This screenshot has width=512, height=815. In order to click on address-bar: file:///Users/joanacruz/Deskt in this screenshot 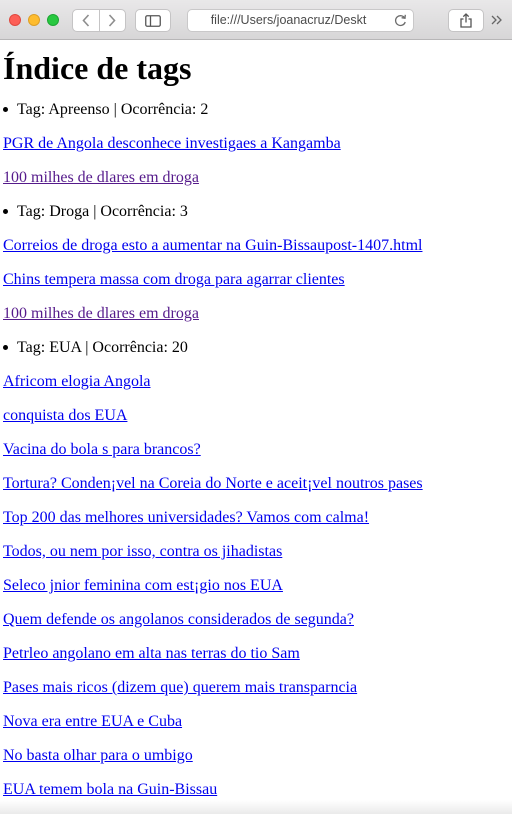, I will do `click(300, 20)`.